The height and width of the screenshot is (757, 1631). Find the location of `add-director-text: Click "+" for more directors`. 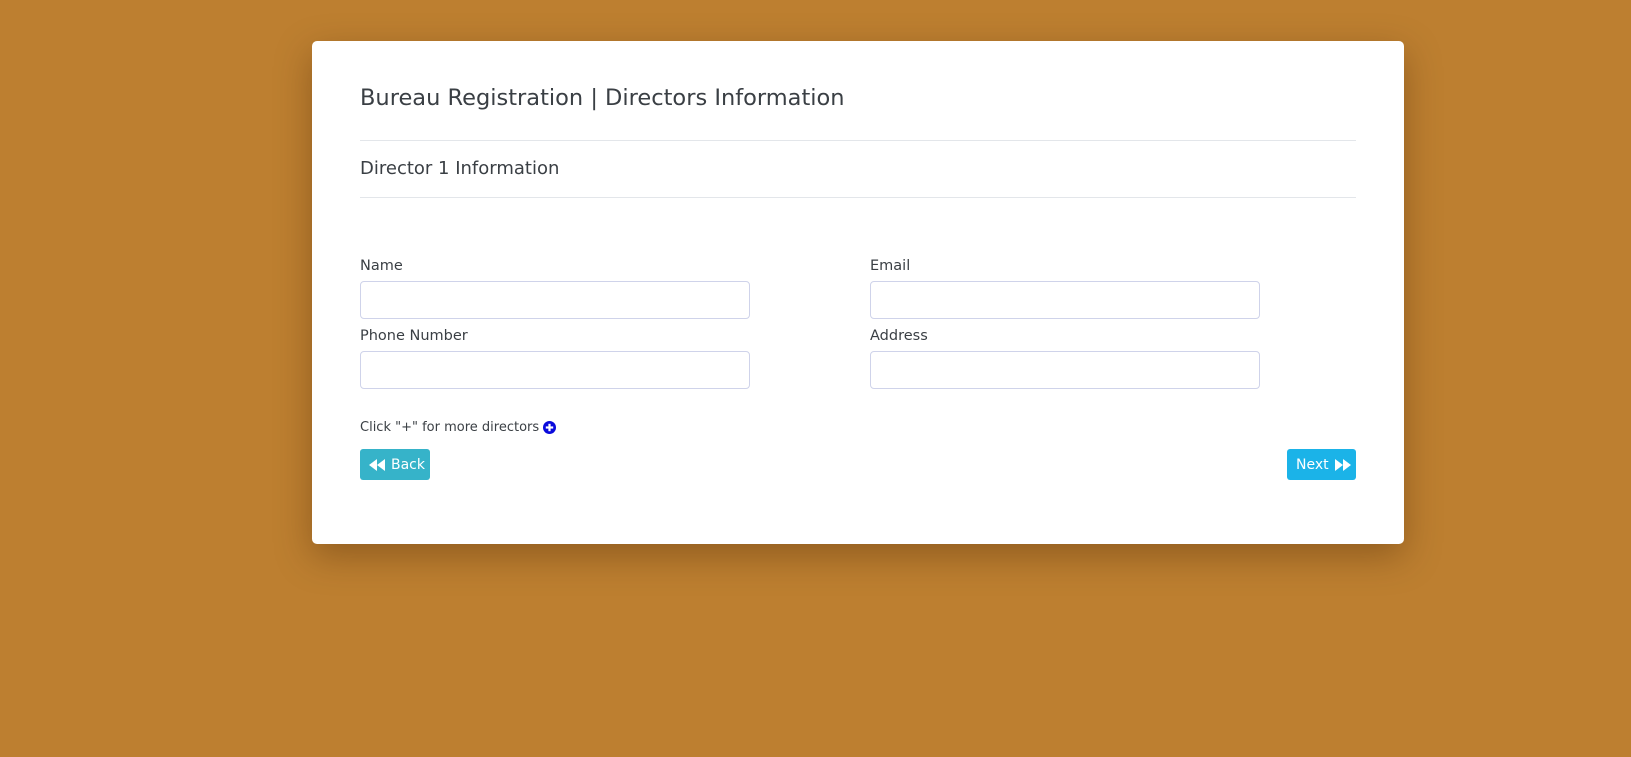

add-director-text: Click "+" for more directors is located at coordinates (450, 427).